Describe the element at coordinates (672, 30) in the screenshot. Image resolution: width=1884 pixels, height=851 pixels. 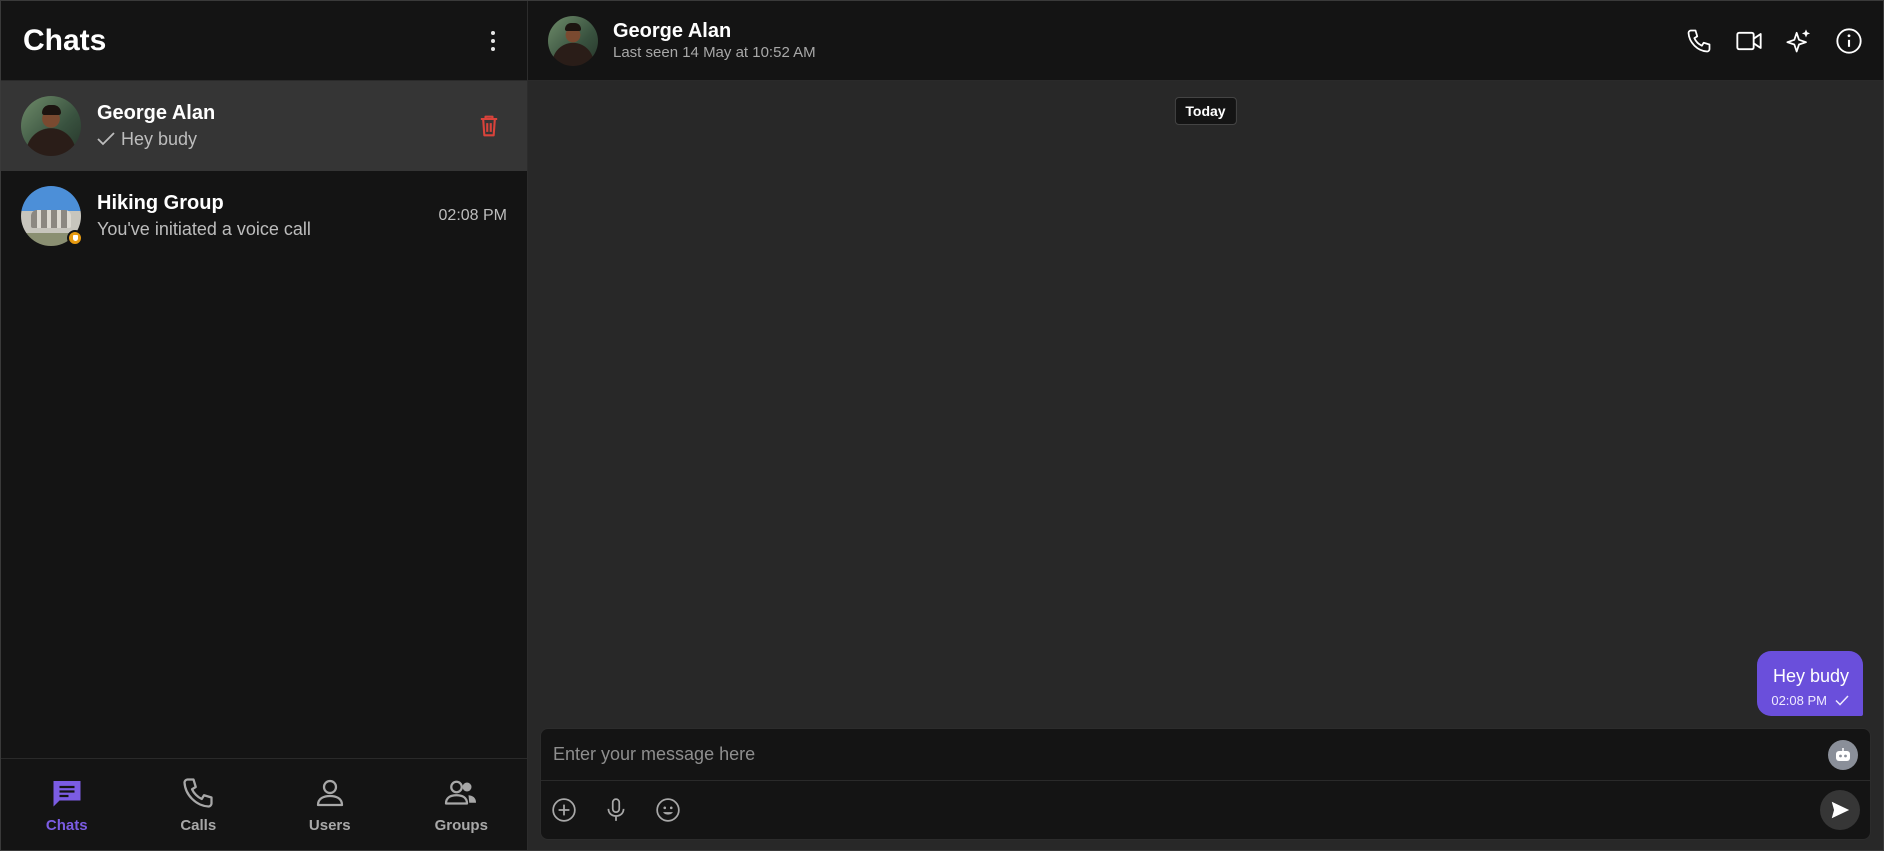
I see `contact-name: George Alan` at that location.